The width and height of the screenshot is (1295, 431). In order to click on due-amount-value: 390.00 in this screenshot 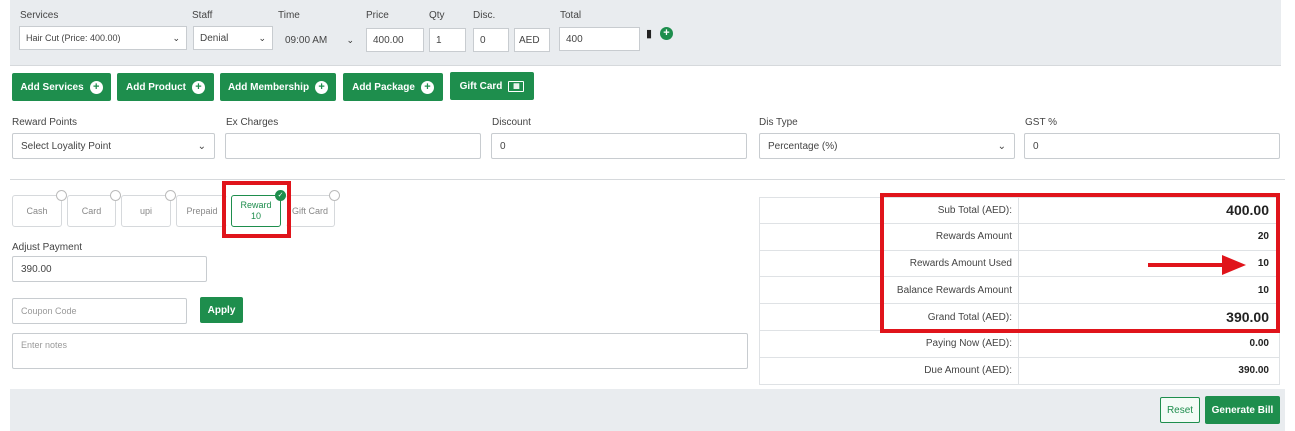, I will do `click(1253, 371)`.